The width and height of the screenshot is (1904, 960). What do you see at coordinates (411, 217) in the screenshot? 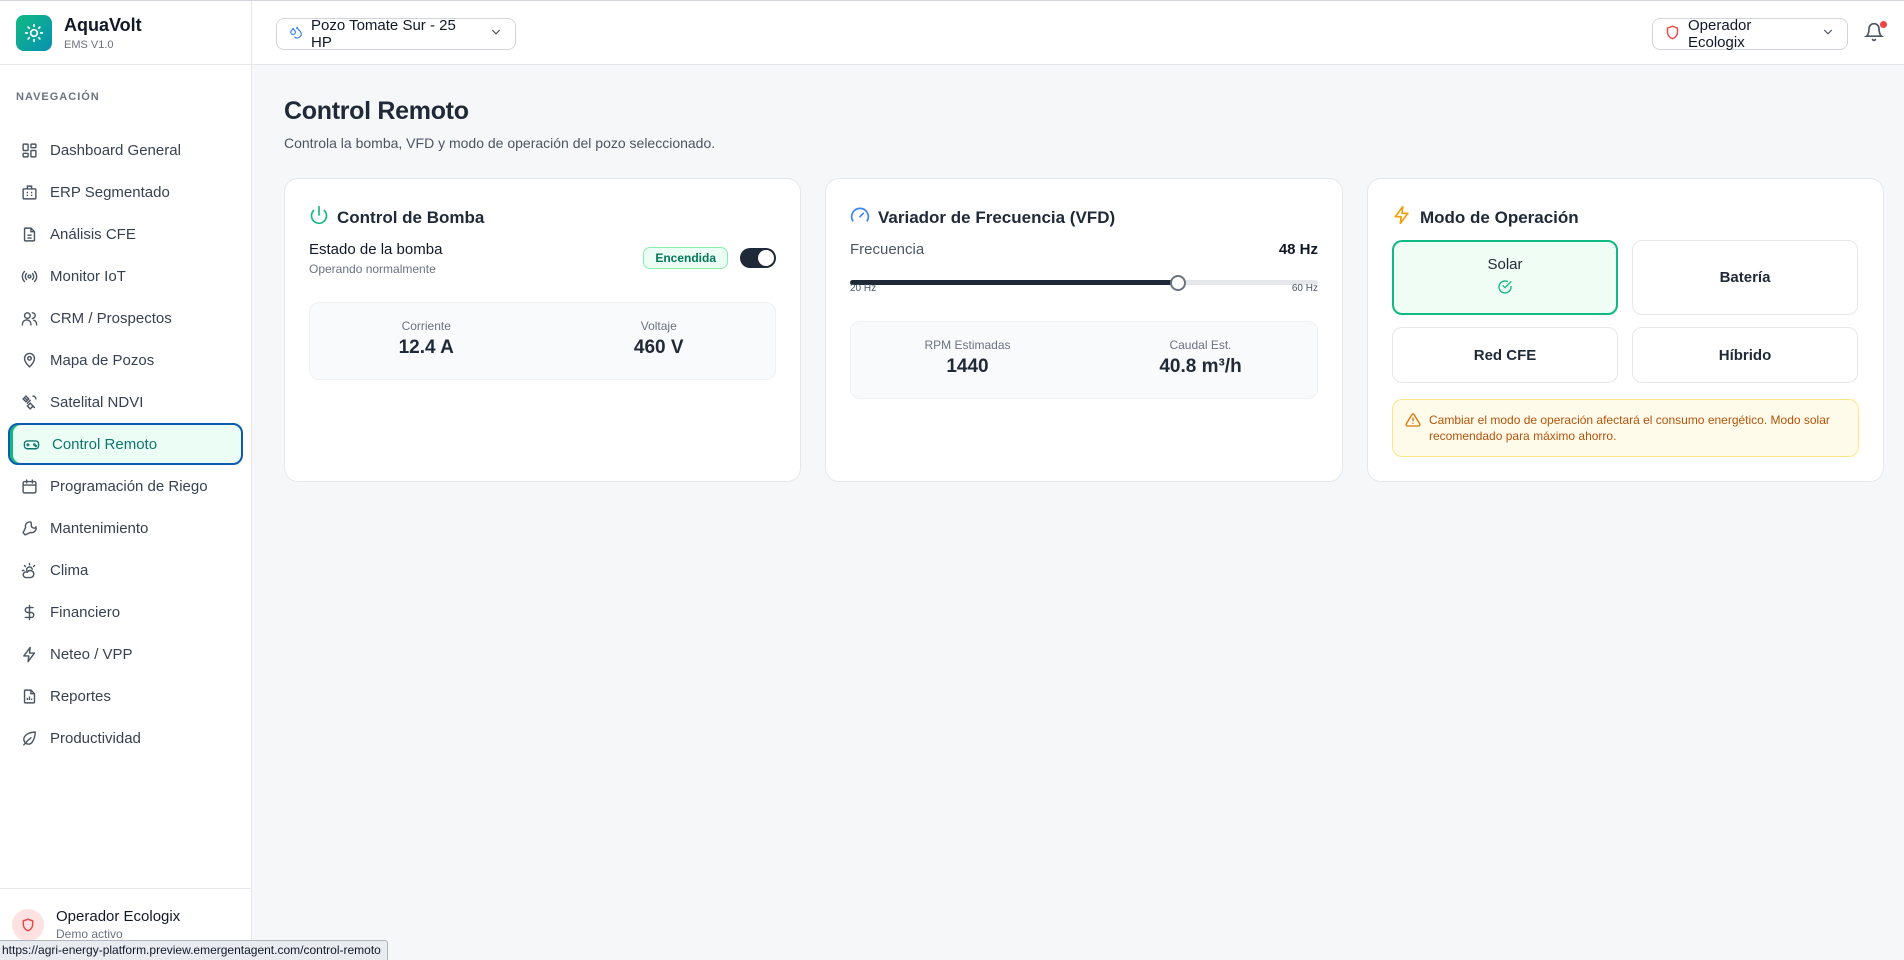
I see `card-title: Control de Bomba` at bounding box center [411, 217].